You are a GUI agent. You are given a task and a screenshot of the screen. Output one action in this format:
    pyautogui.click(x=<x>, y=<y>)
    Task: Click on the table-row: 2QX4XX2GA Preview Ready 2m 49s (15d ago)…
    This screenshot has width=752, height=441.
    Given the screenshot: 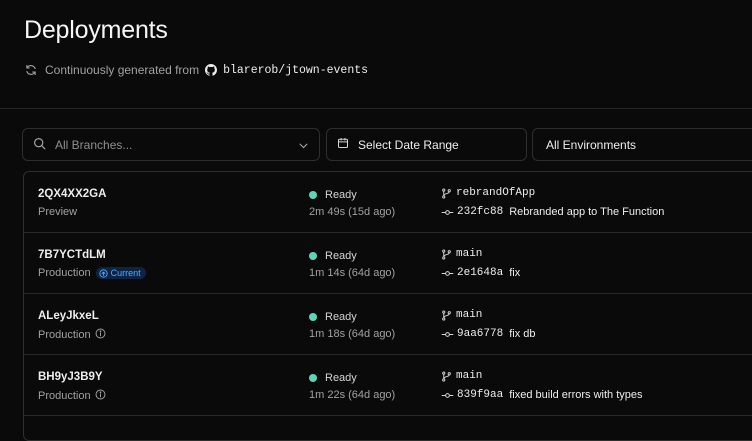 What is the action you would take?
    pyautogui.click(x=388, y=202)
    